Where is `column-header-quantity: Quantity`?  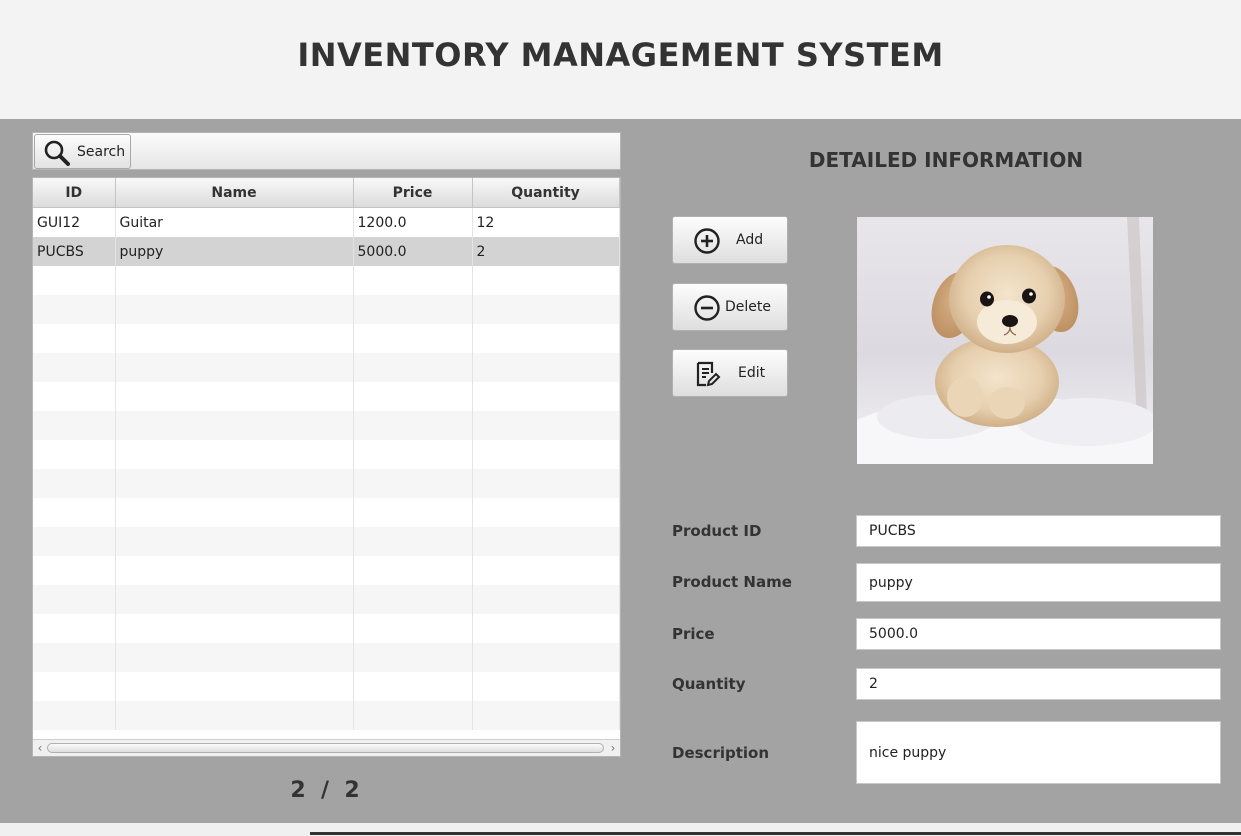
column-header-quantity: Quantity is located at coordinates (546, 193).